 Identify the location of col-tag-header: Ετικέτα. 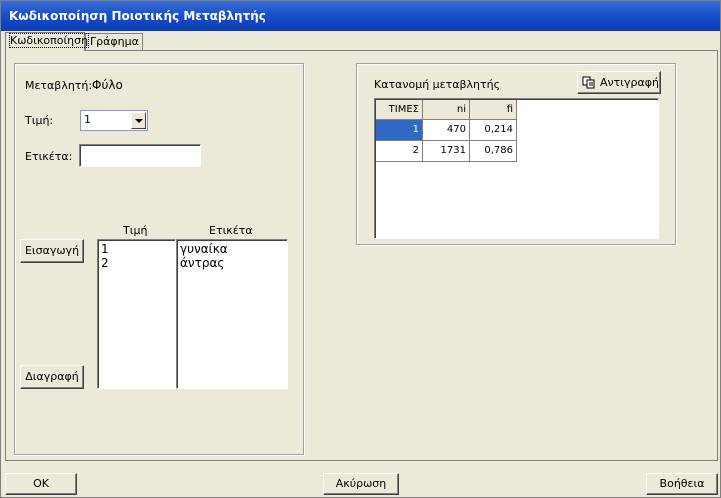
(231, 230).